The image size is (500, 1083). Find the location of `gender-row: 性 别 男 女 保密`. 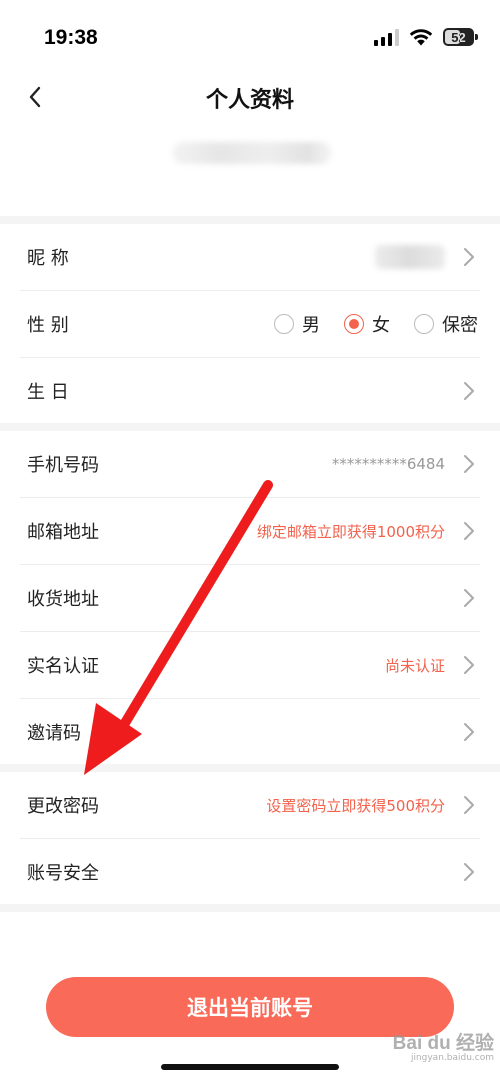

gender-row: 性 别 男 女 保密 is located at coordinates (250, 324).